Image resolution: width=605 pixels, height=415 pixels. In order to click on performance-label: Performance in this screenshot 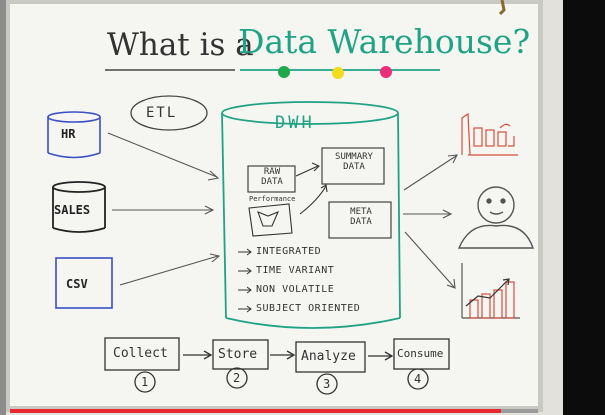, I will do `click(272, 199)`.